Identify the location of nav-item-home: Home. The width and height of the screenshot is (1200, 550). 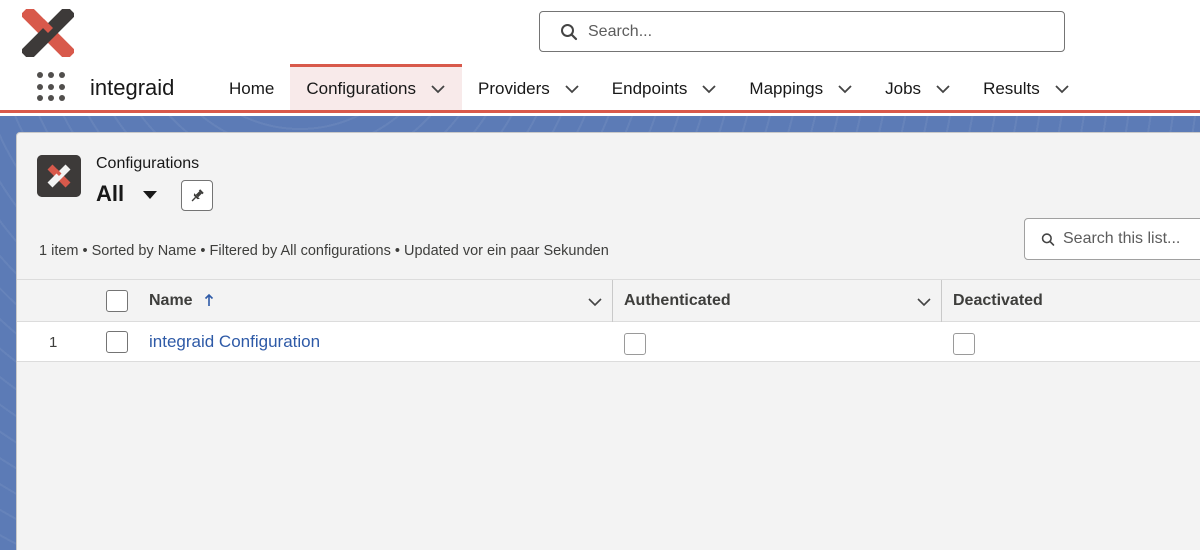
(251, 87).